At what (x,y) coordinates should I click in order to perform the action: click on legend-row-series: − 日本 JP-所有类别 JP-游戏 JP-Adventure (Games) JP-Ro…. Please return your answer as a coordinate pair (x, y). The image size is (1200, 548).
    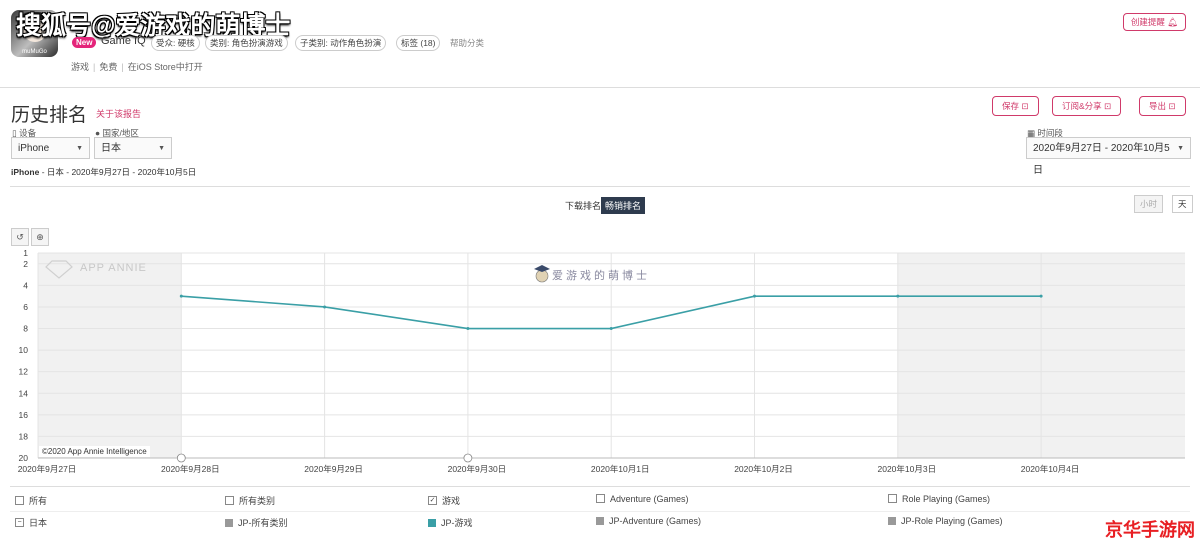
    Looking at the image, I should click on (600, 523).